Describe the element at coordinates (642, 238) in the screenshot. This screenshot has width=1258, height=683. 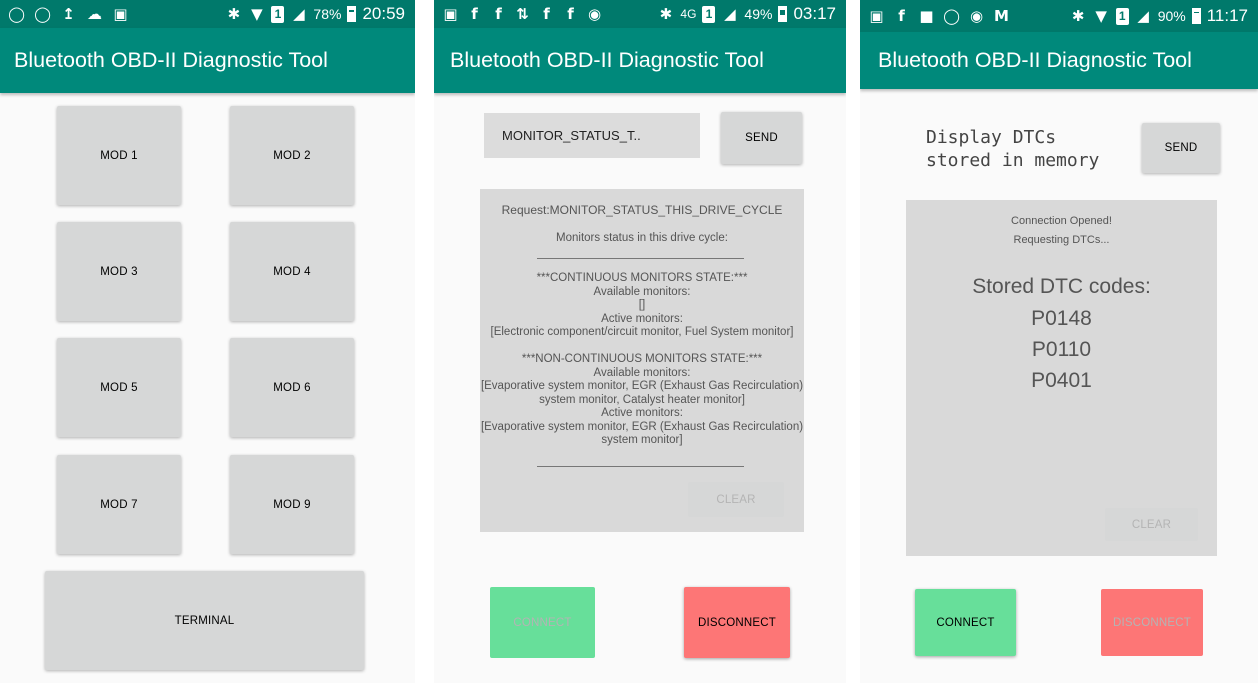
I see `response-heading: Monitors status in this drive cycle:` at that location.